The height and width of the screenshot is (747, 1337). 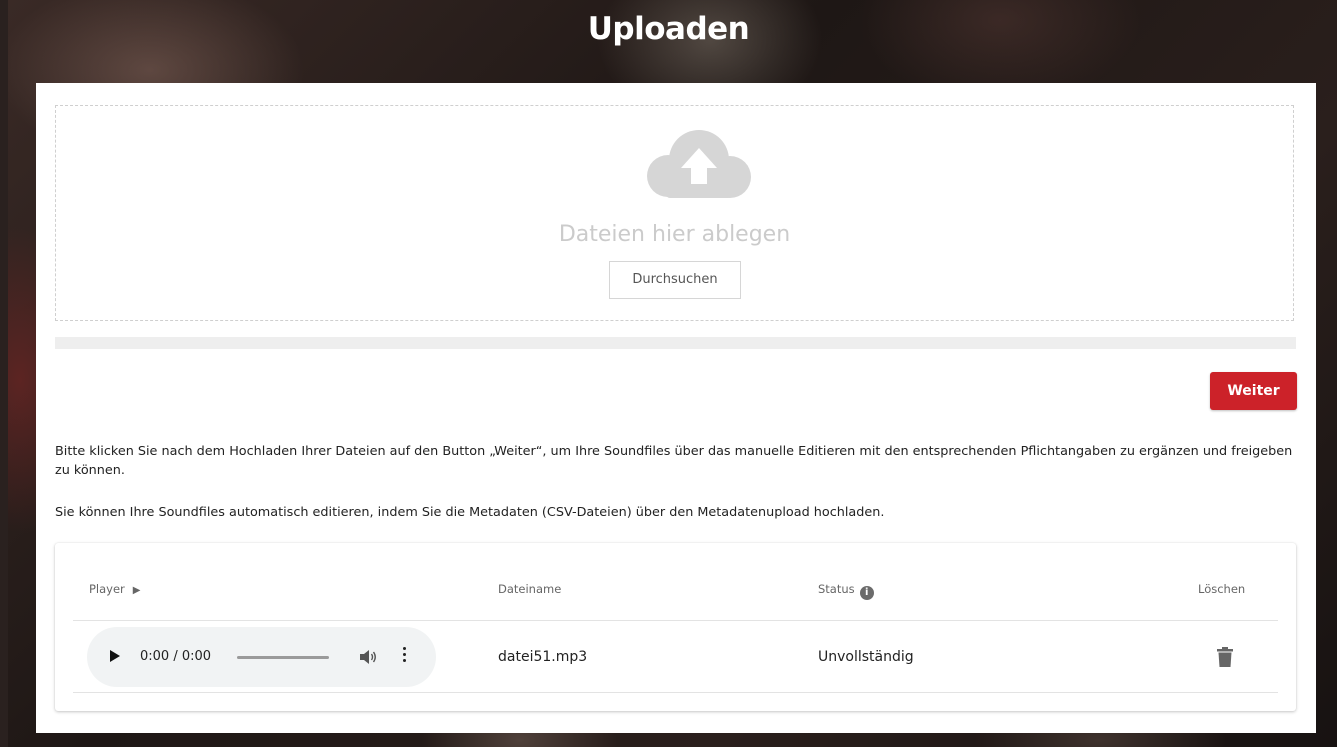 What do you see at coordinates (1225, 657) in the screenshot?
I see `trash-icon` at bounding box center [1225, 657].